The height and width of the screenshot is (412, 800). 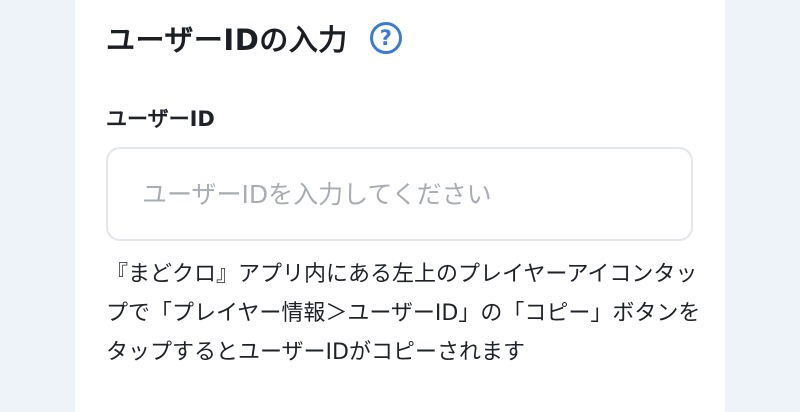 I want to click on user-id-input, so click(x=405, y=194).